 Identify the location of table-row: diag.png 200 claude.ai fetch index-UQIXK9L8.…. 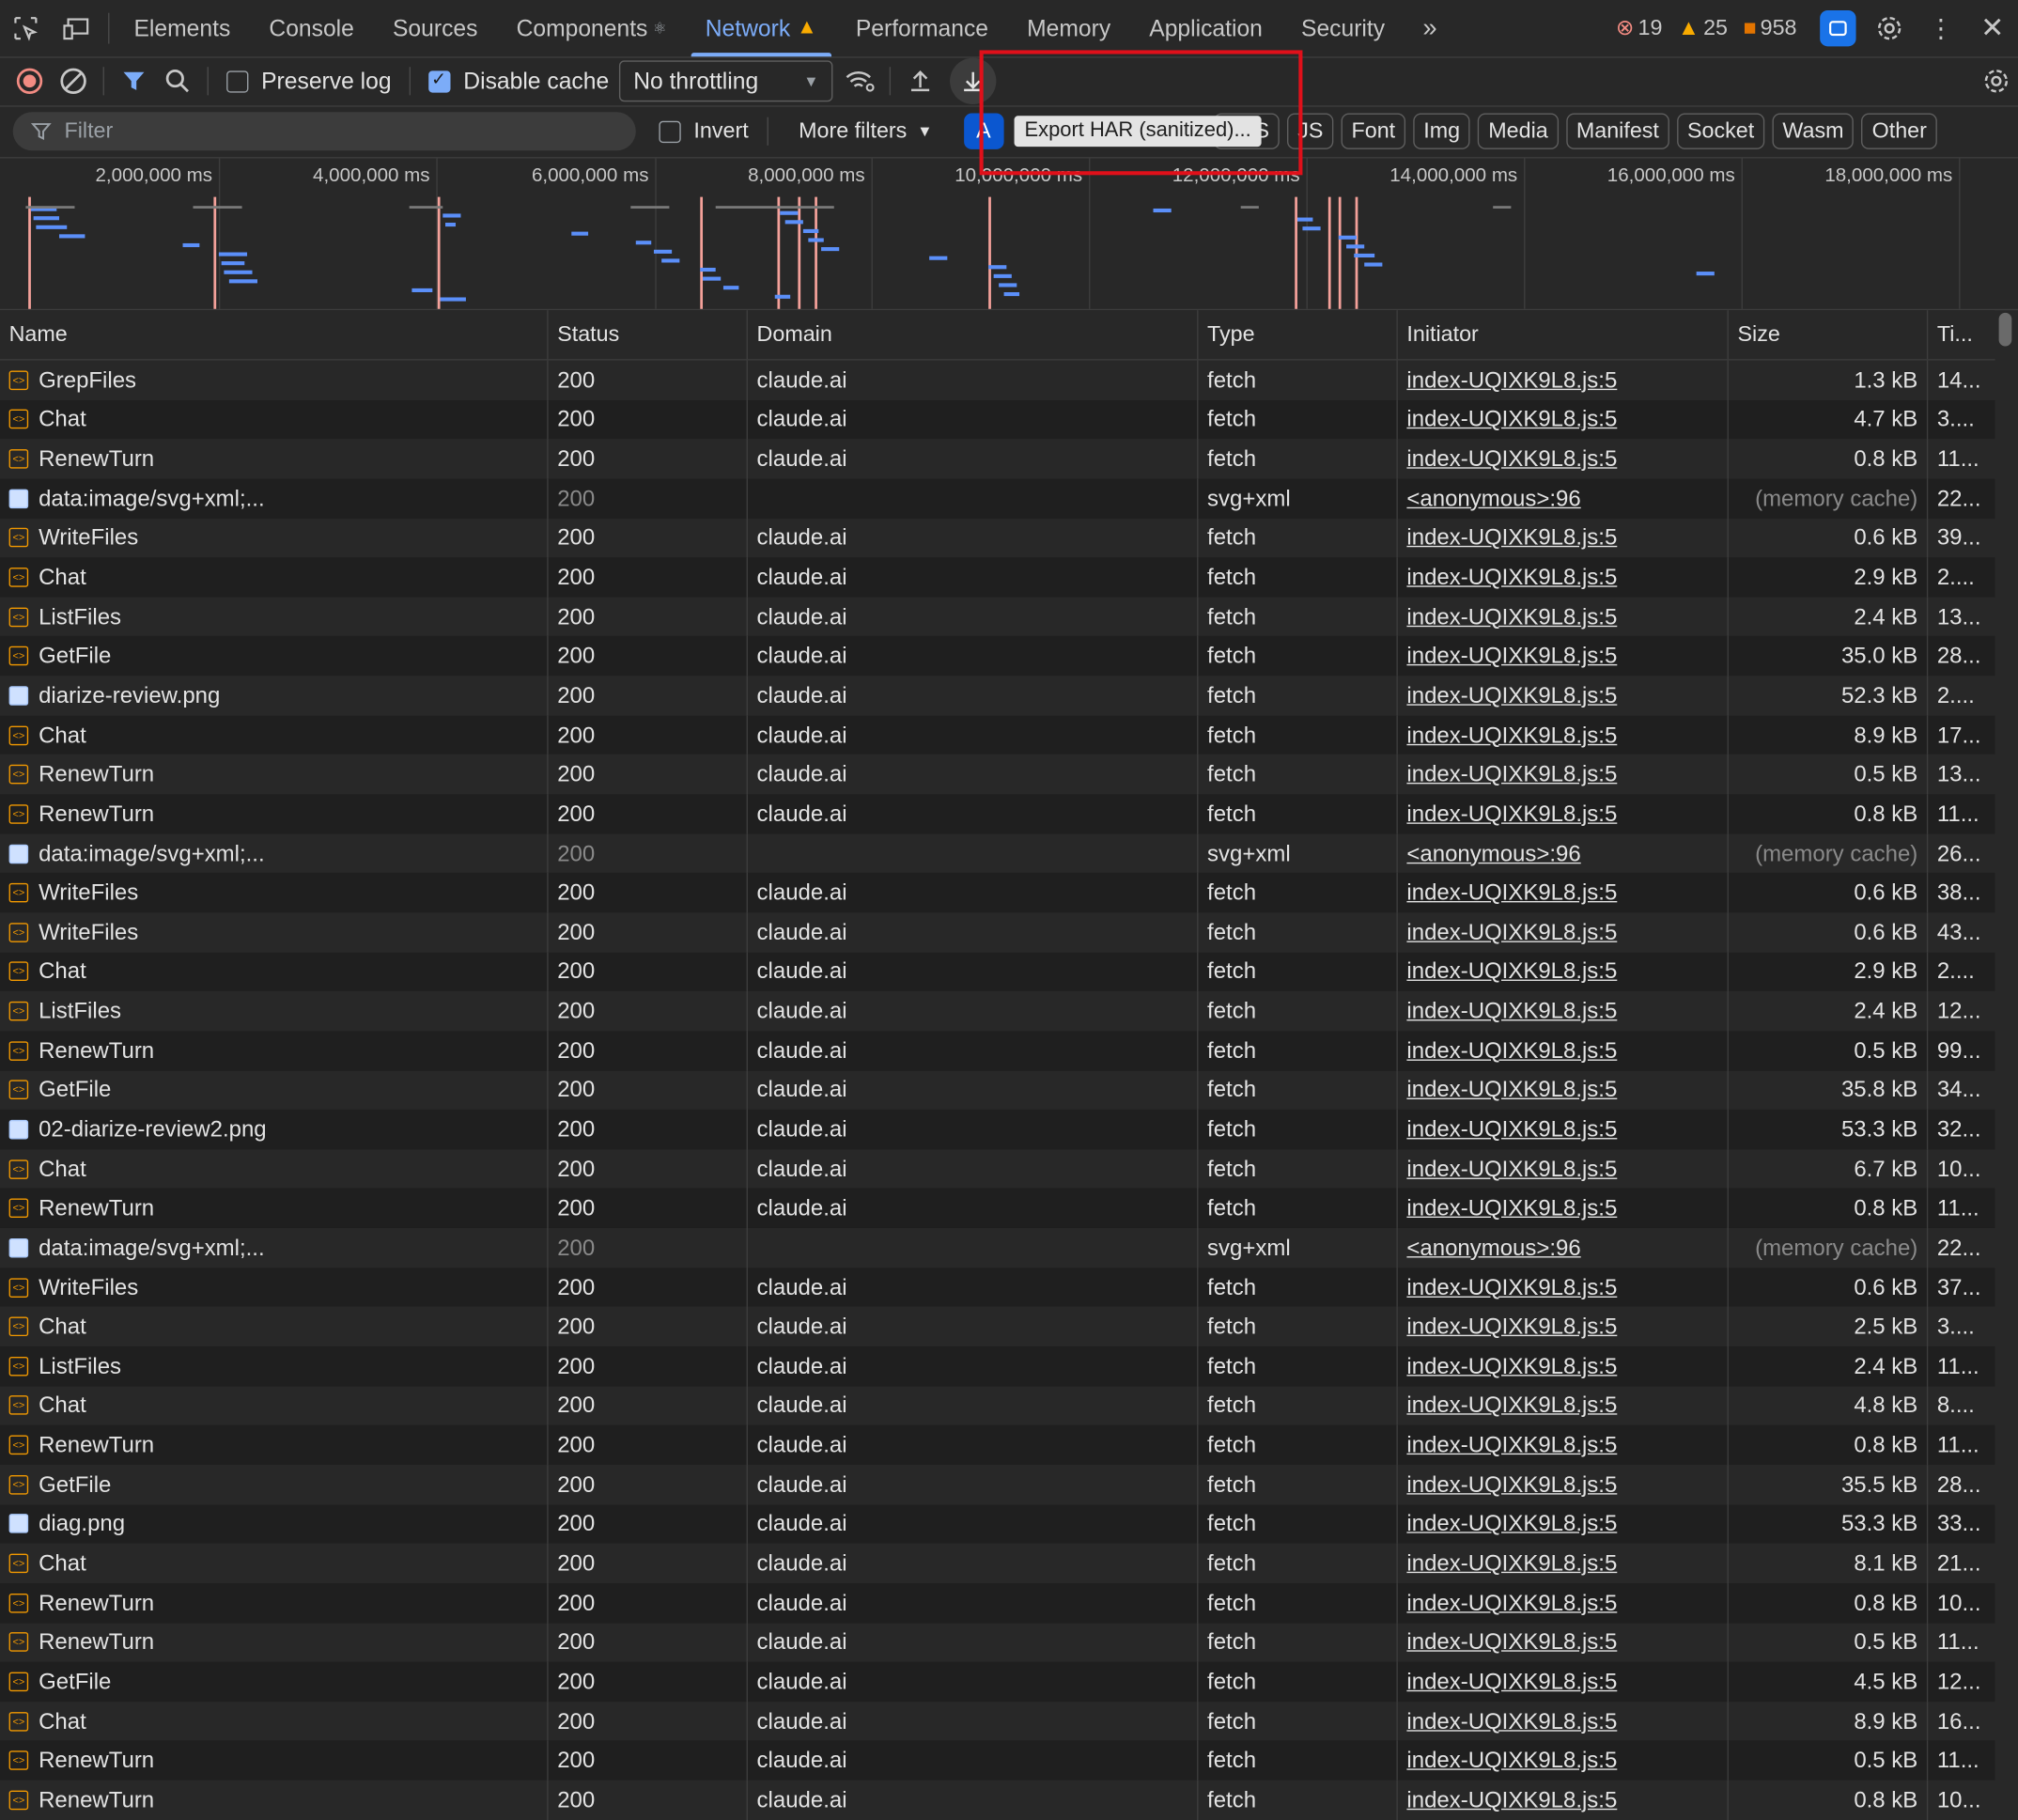
(997, 1523).